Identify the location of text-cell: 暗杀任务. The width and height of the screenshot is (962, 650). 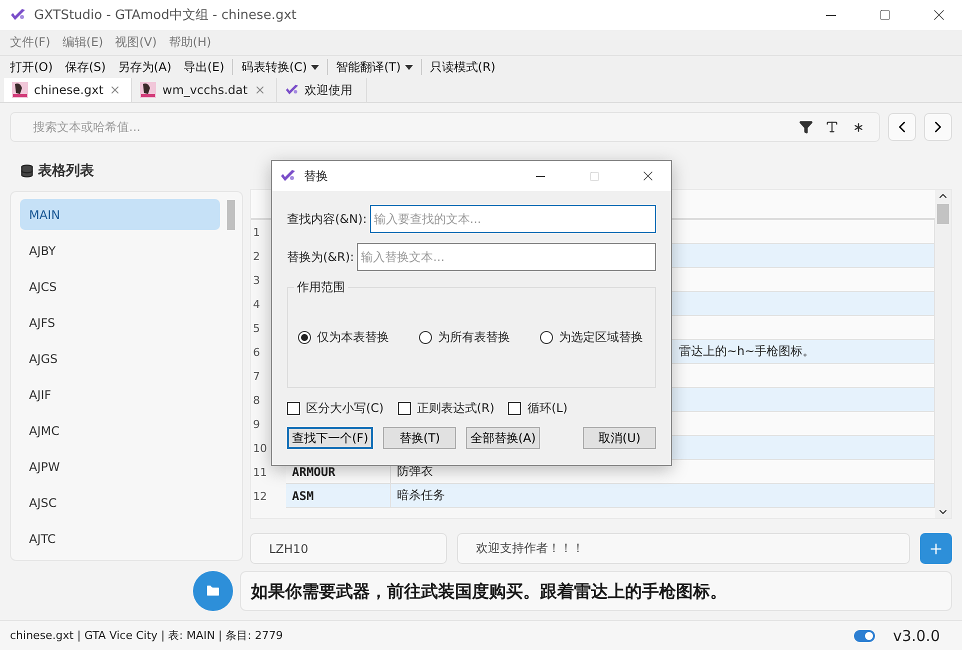
(663, 496).